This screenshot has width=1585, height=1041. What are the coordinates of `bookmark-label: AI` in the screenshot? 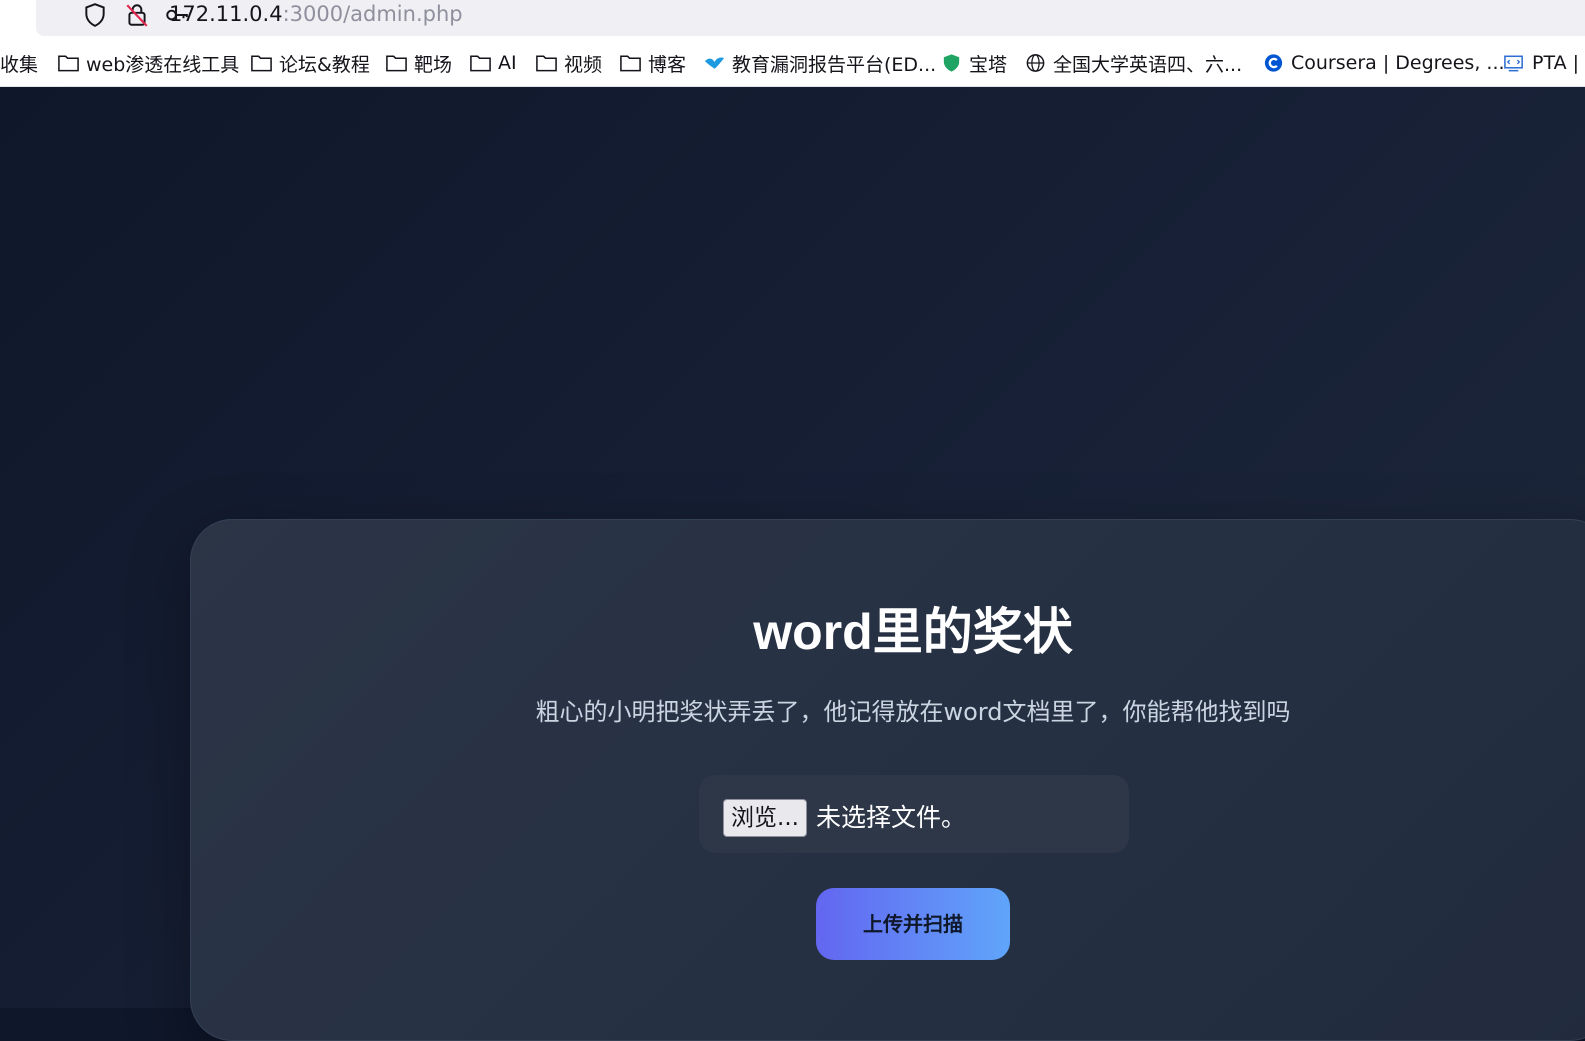 It's located at (507, 63).